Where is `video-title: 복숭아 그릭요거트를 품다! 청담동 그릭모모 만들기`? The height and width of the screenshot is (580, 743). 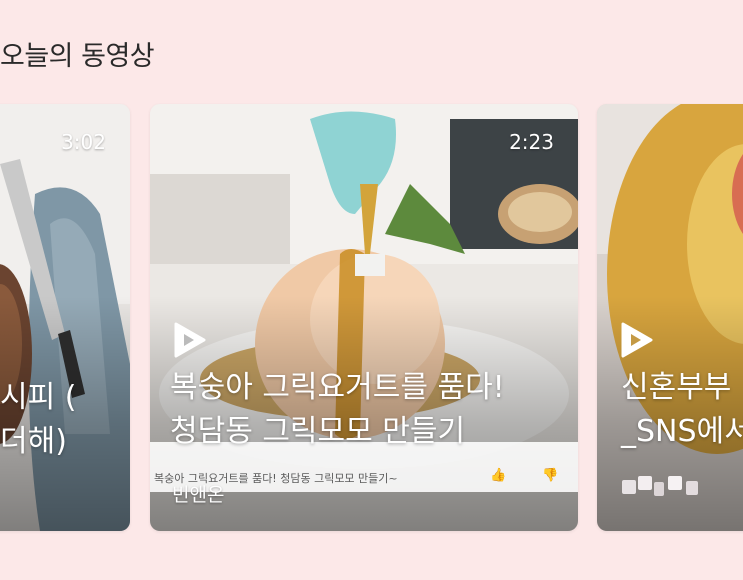 video-title: 복숭아 그릭요거트를 품다! 청담동 그릭모모 만들기 is located at coordinates (337, 409).